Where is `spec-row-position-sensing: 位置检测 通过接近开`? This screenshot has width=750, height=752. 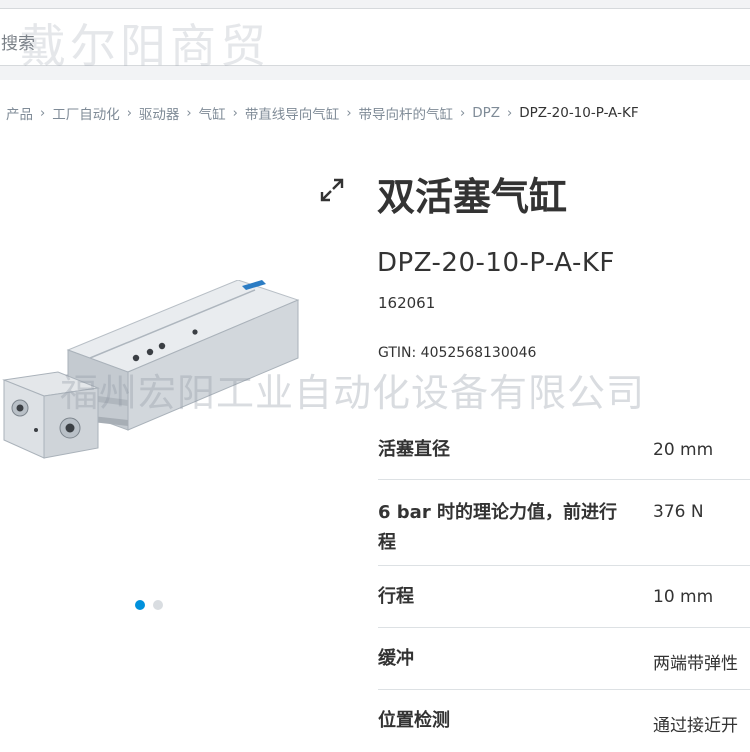
spec-row-position-sensing: 位置检测 通过接近开 is located at coordinates (564, 721).